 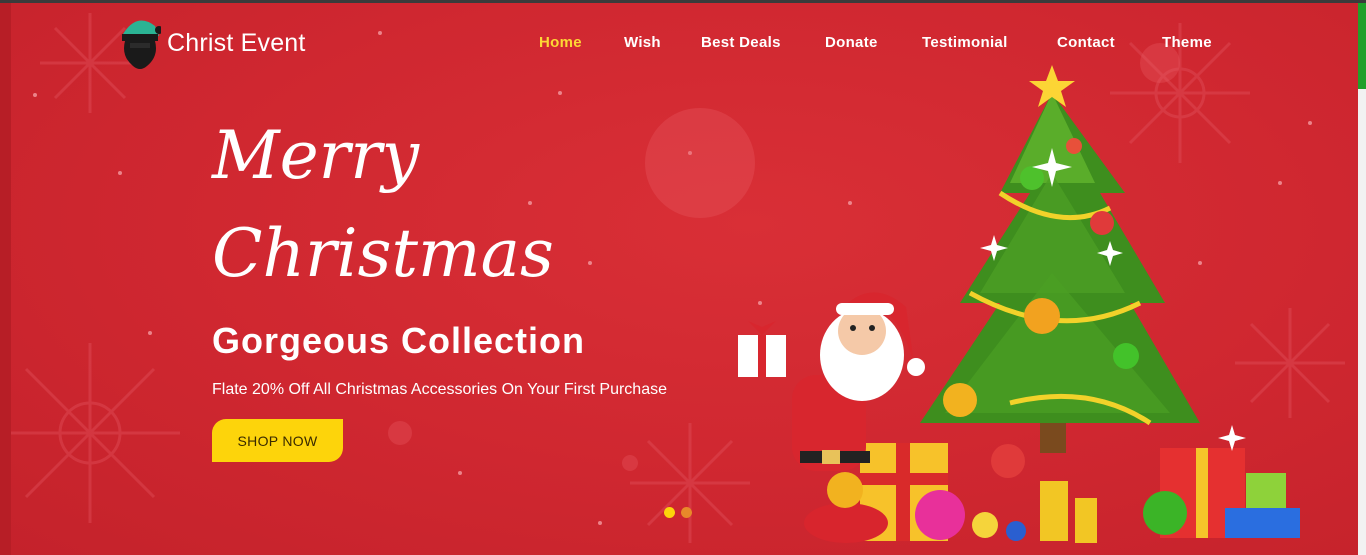 What do you see at coordinates (741, 42) in the screenshot?
I see `nav-item-best-deals: Best Deals` at bounding box center [741, 42].